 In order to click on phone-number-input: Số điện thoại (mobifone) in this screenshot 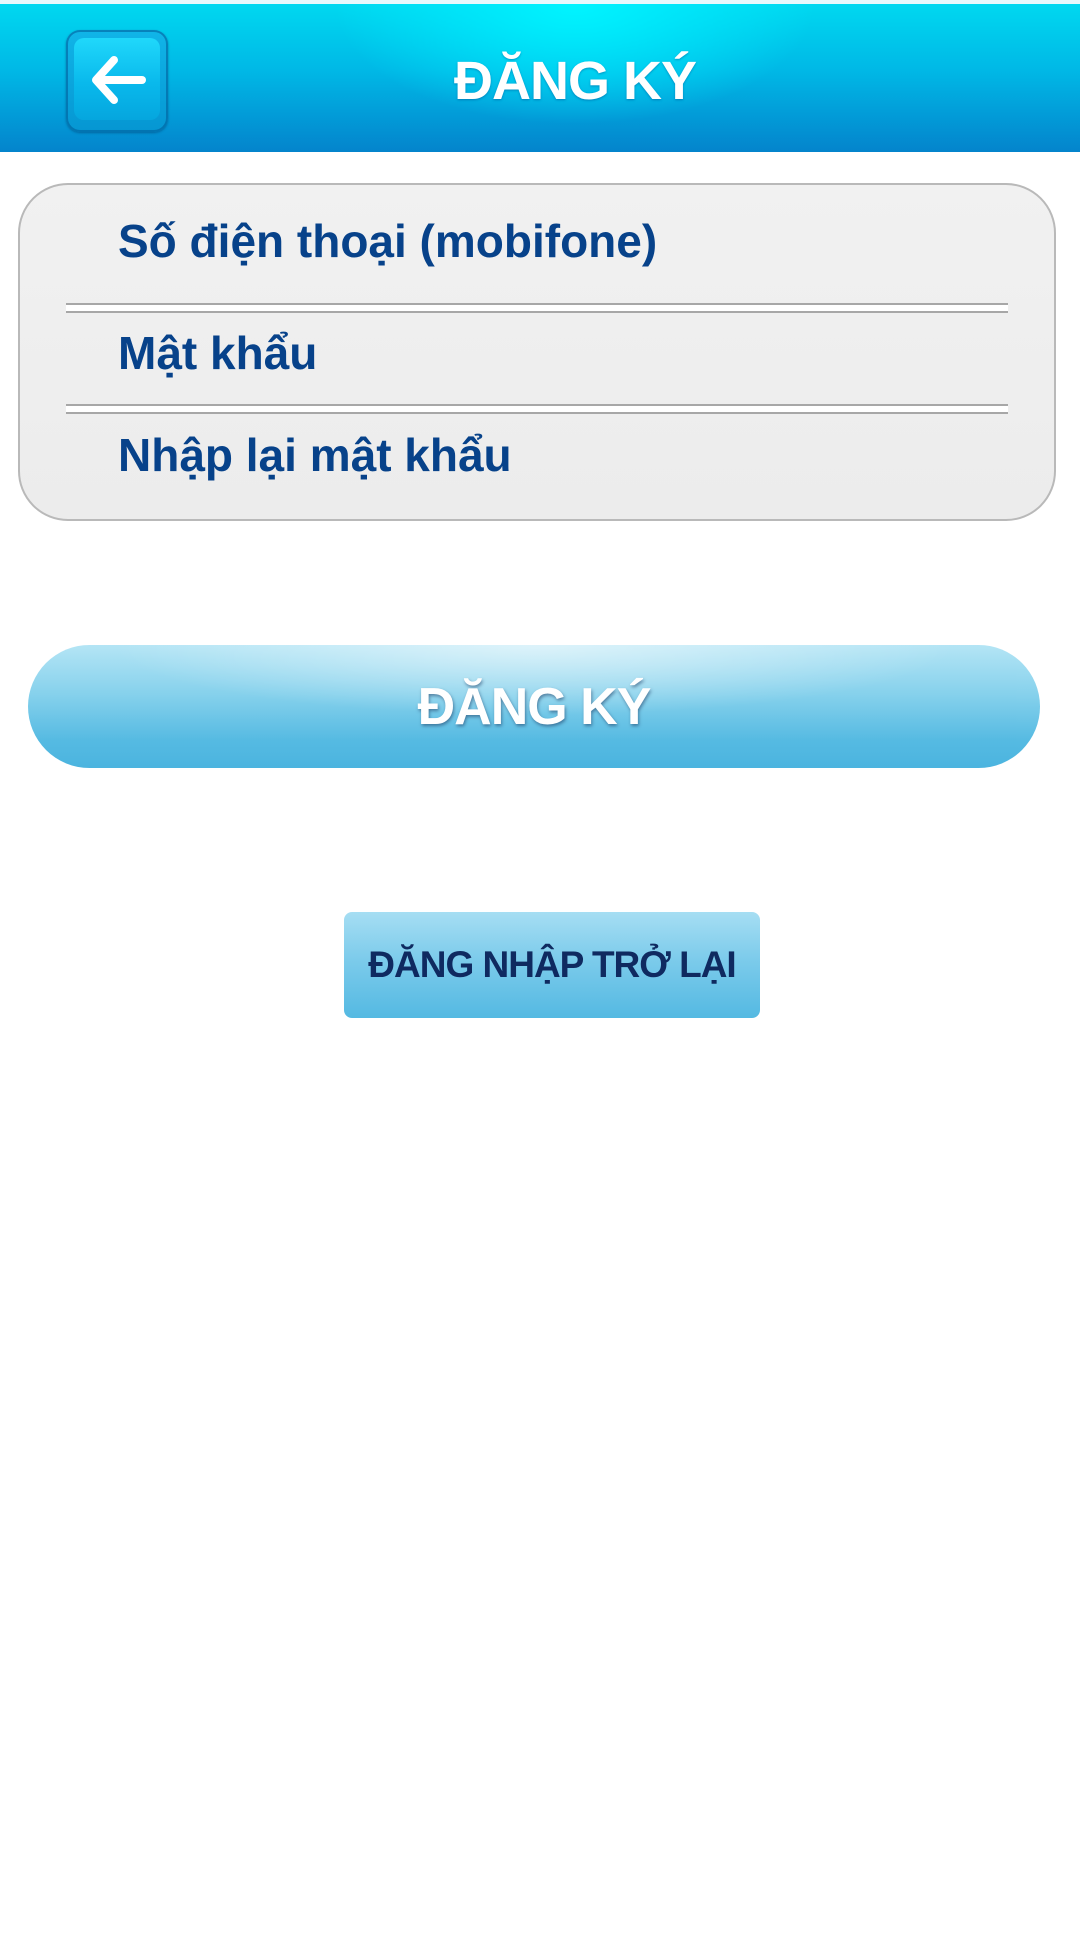, I will do `click(558, 241)`.